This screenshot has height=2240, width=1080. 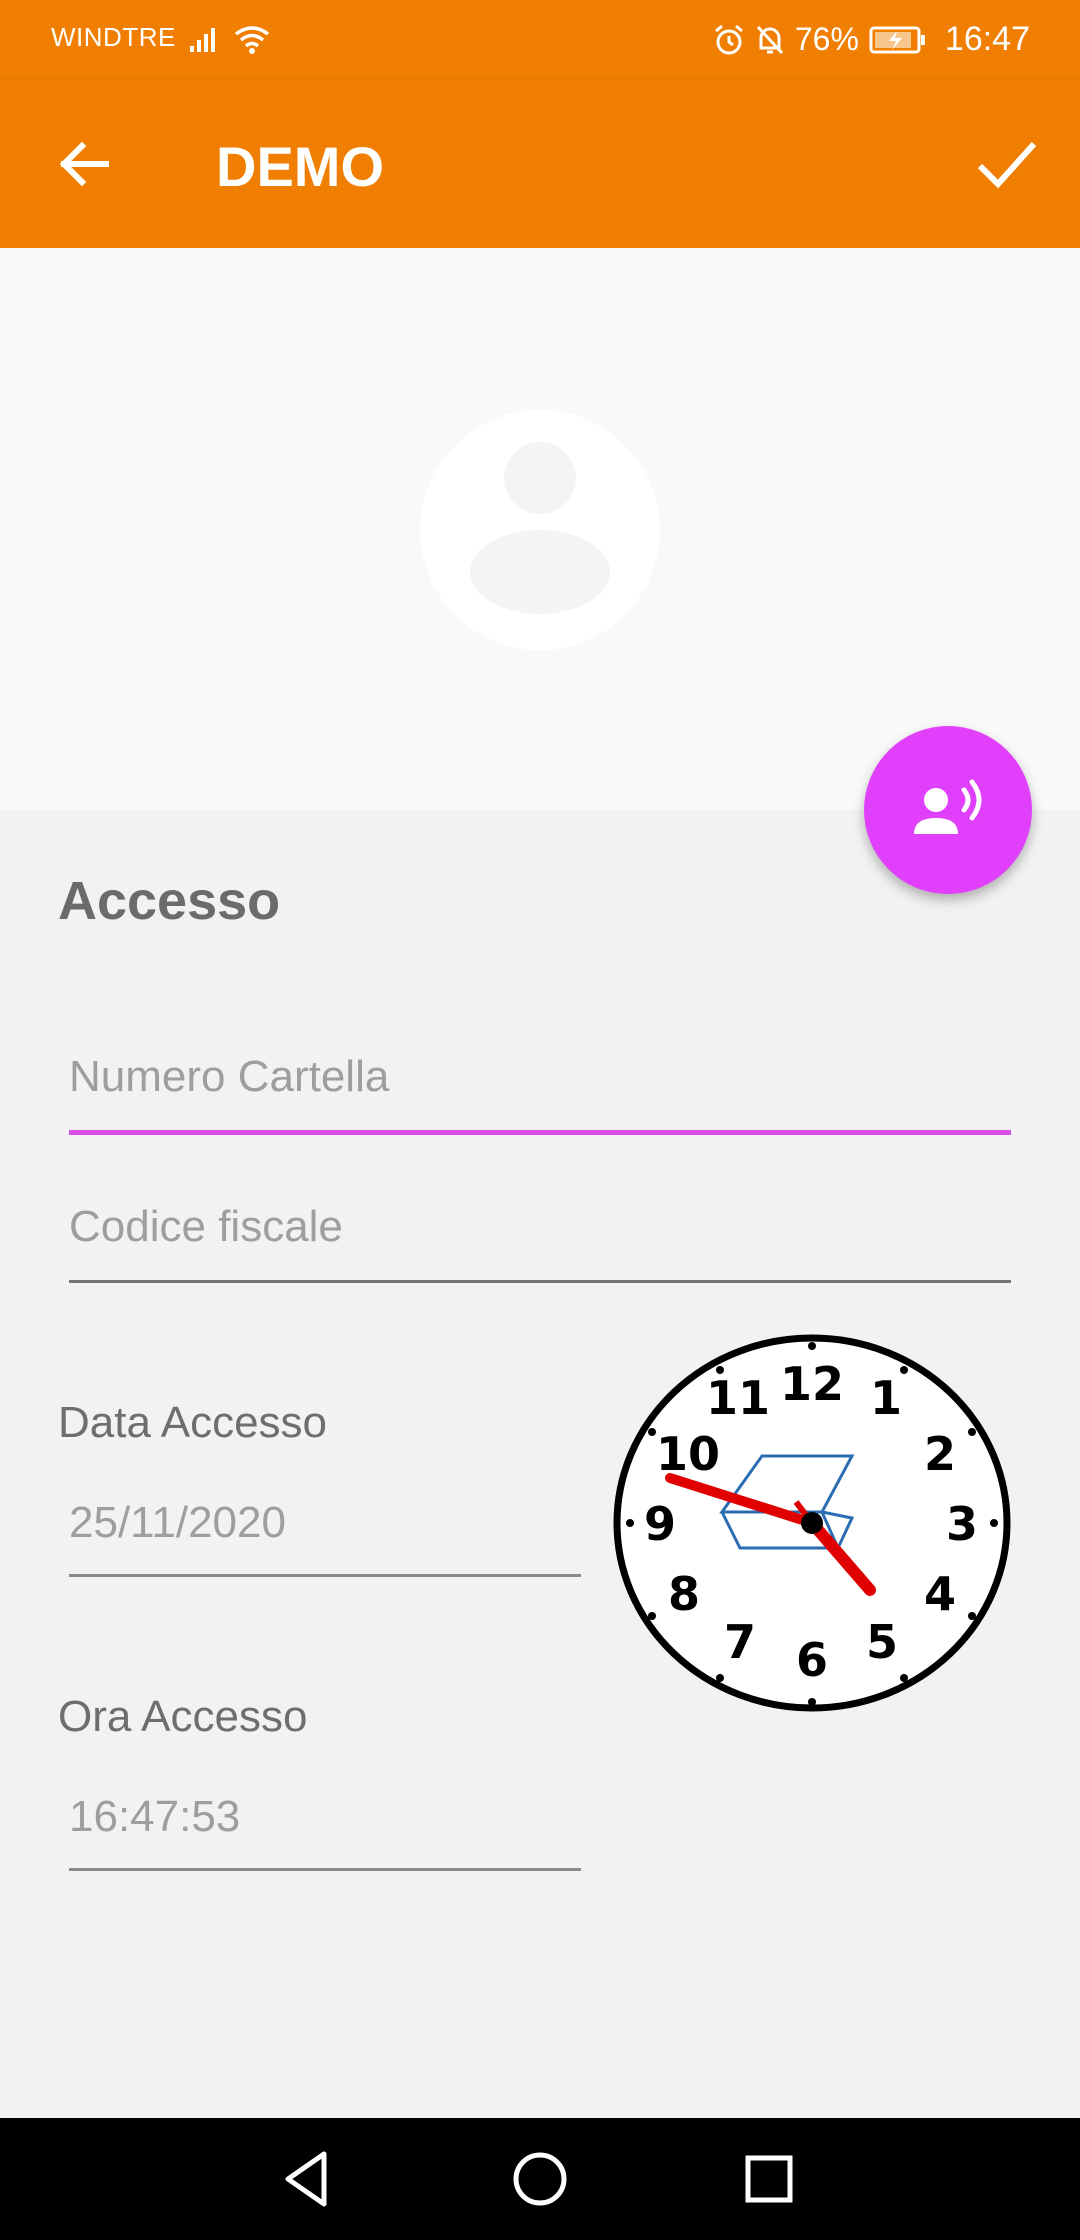 What do you see at coordinates (300, 166) in the screenshot?
I see `page-title: DEMO` at bounding box center [300, 166].